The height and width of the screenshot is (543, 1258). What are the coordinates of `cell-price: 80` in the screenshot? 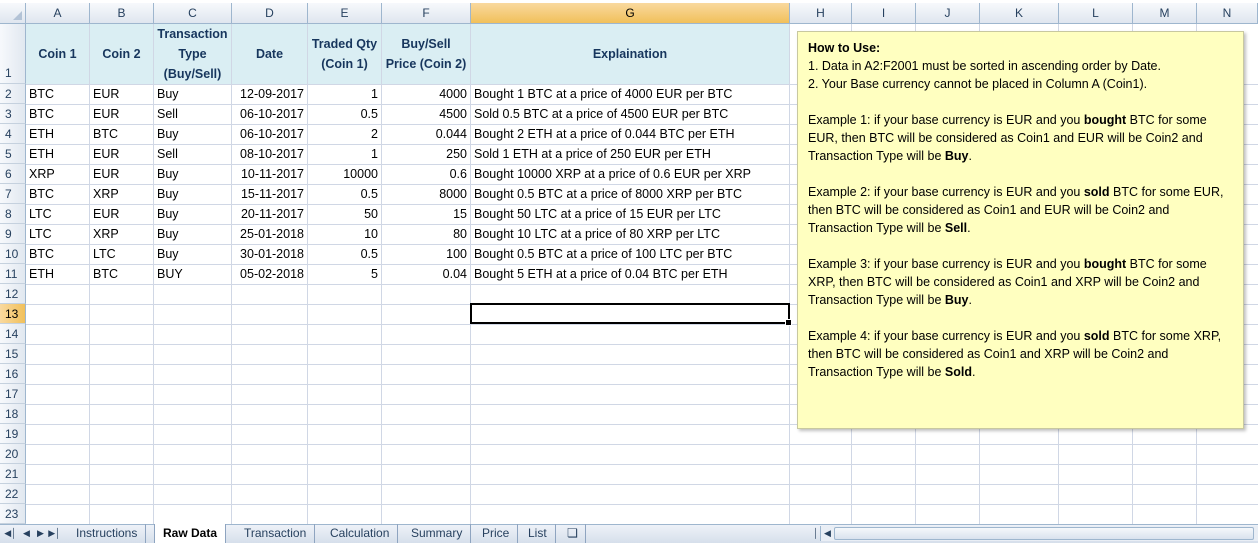 It's located at (426, 234).